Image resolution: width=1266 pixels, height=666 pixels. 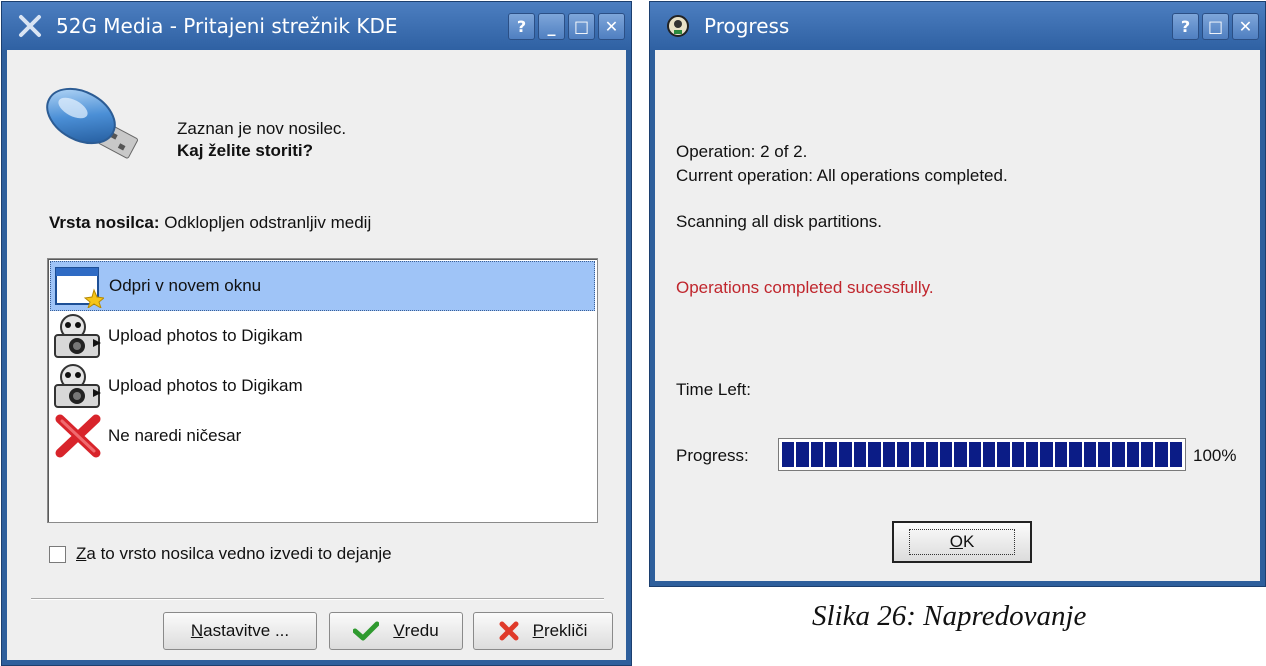 What do you see at coordinates (98, 128) in the screenshot?
I see `usb-drive-icon` at bounding box center [98, 128].